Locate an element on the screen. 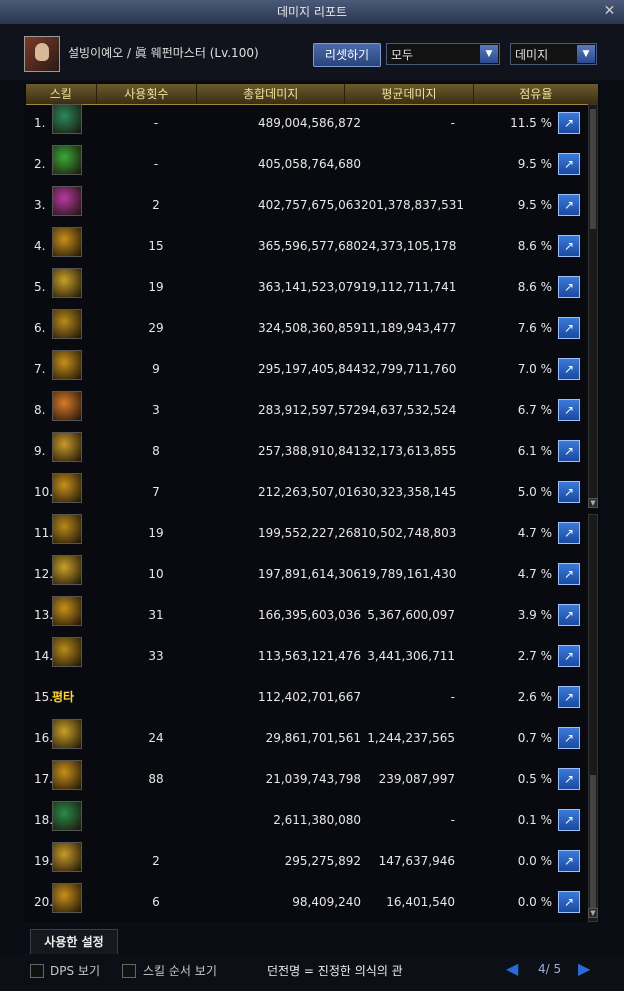 The image size is (624, 991). row-uses: 9 is located at coordinates (156, 369).